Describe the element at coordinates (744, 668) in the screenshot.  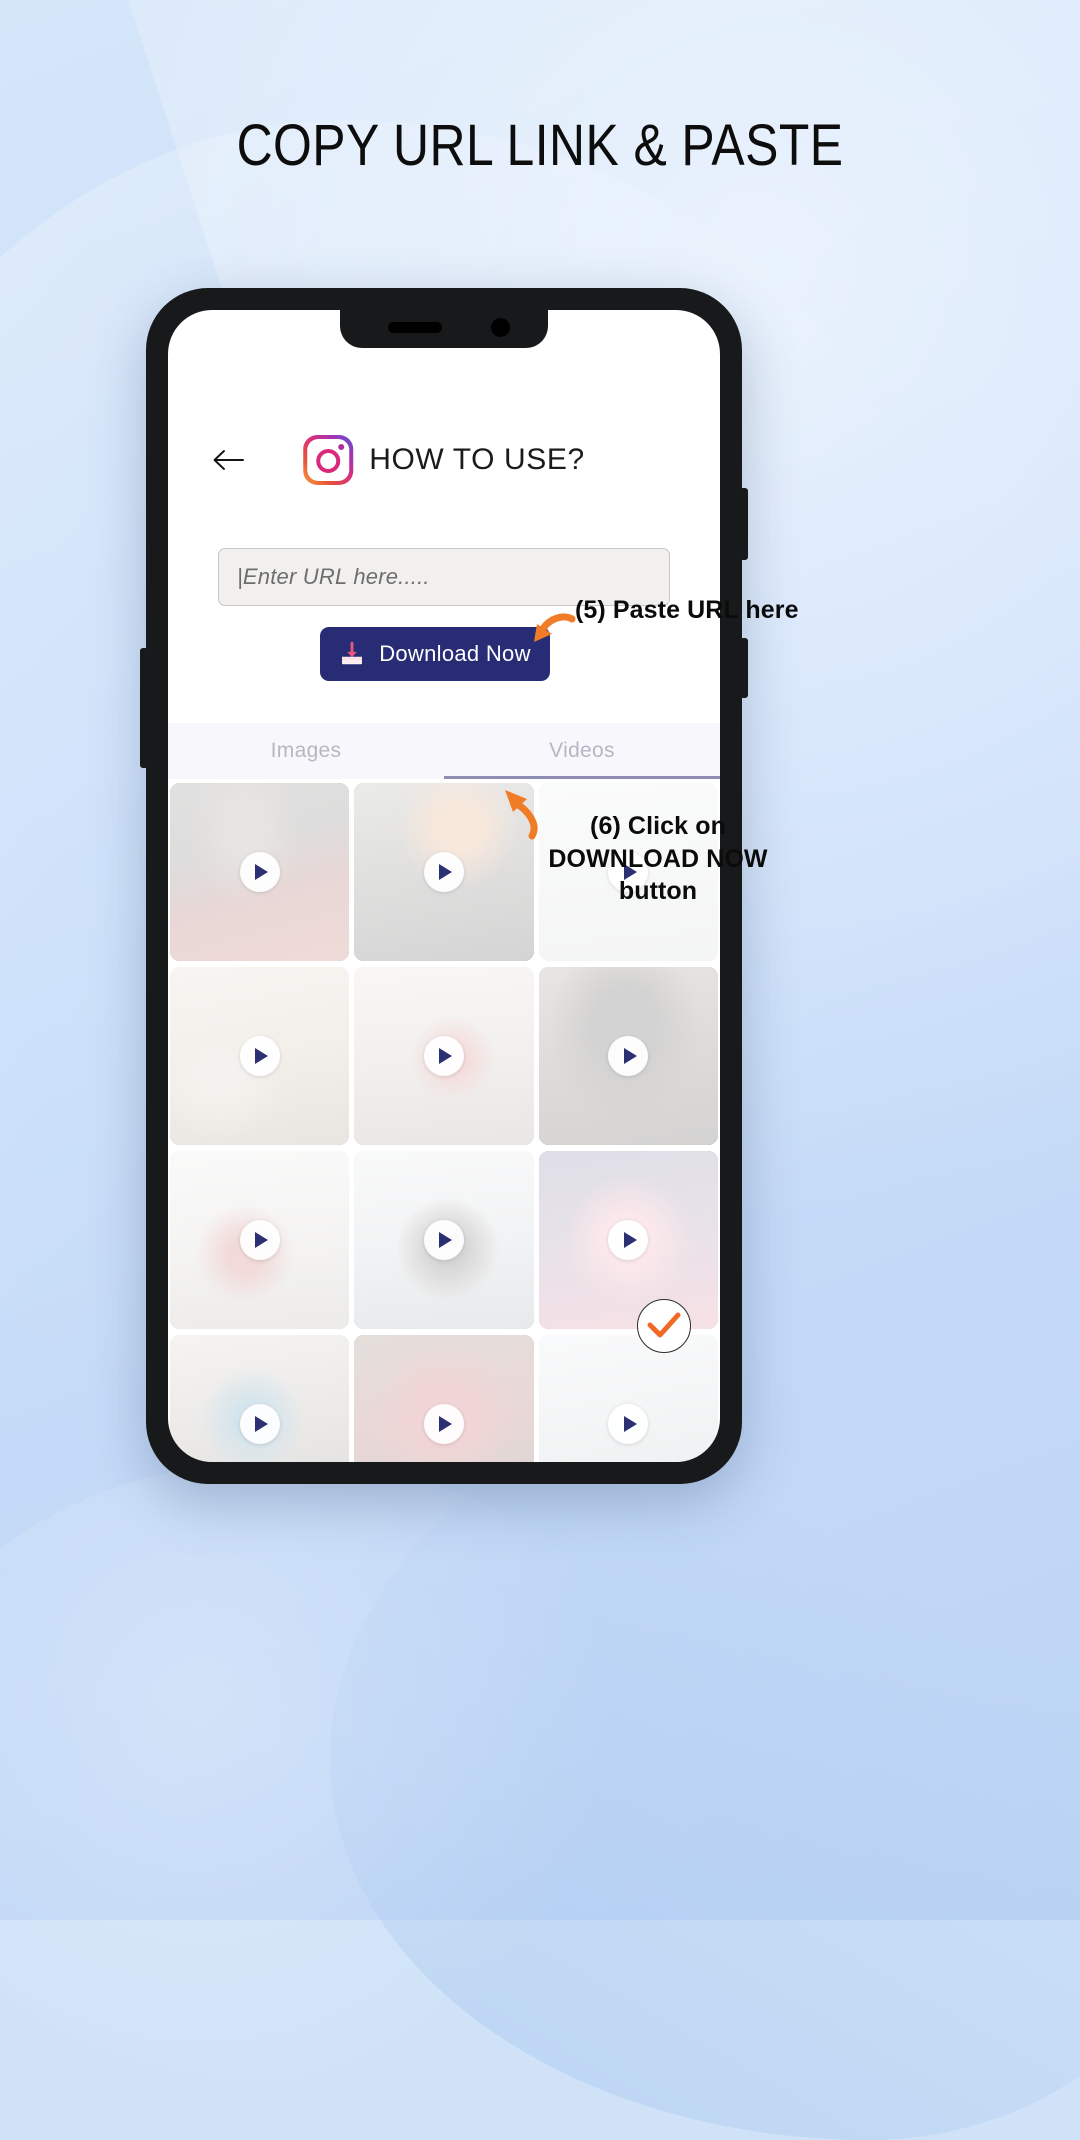
I see `phone-side-button` at that location.